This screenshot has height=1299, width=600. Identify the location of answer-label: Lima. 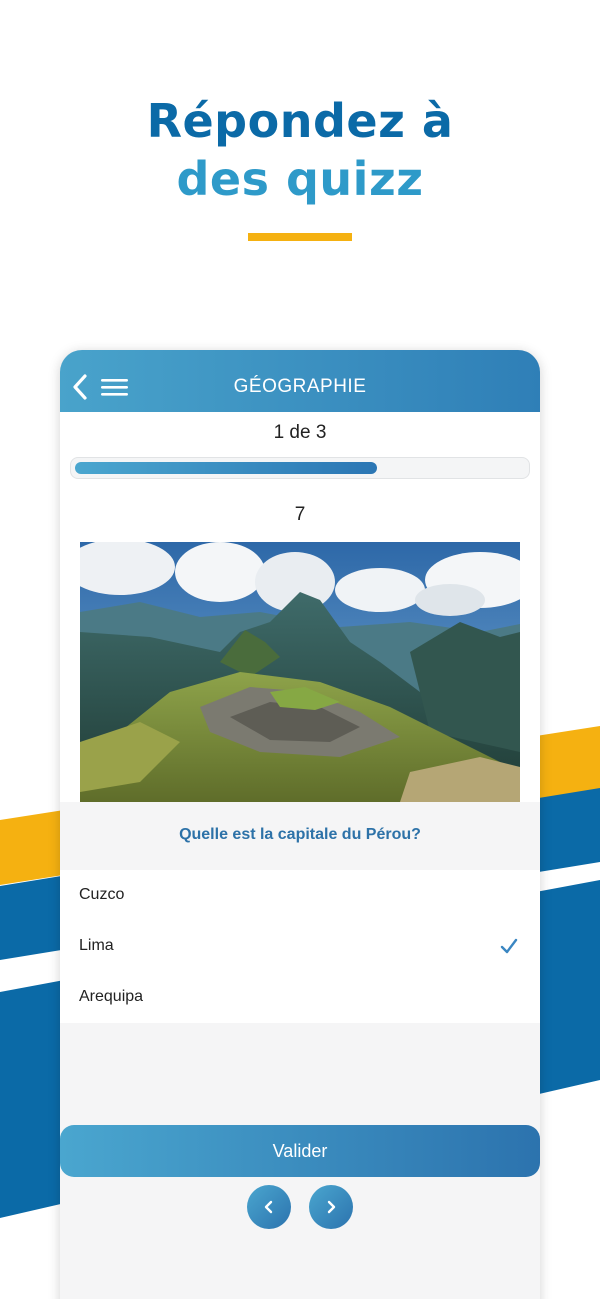
(96, 945).